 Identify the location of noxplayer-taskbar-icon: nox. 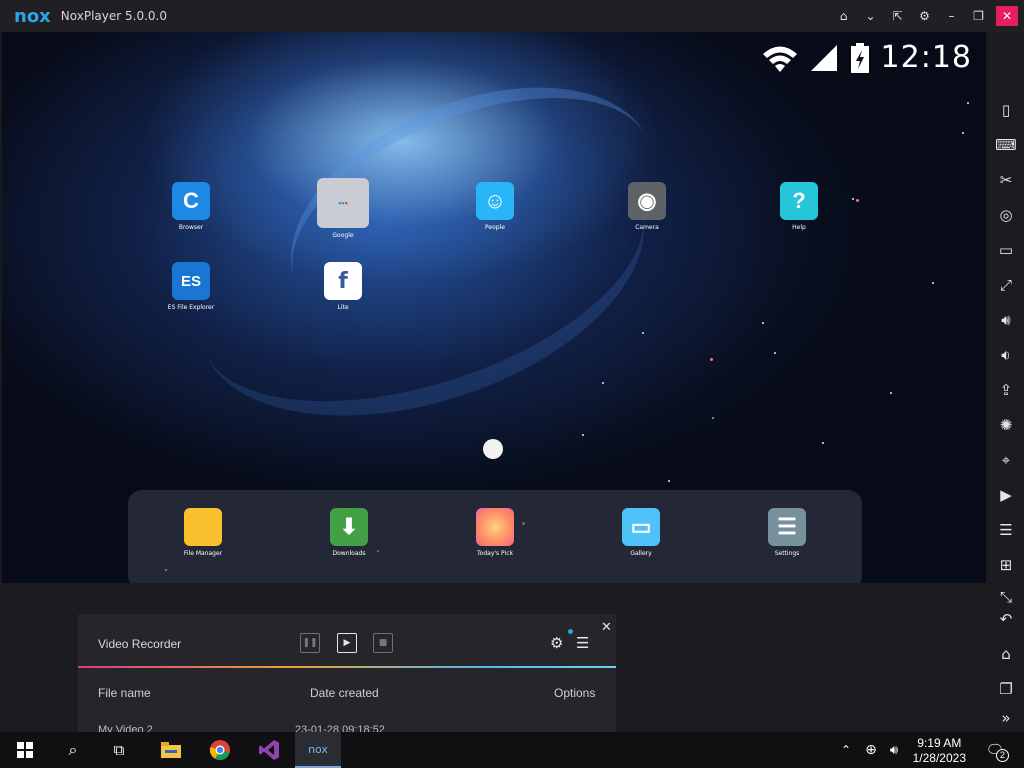
(318, 750).